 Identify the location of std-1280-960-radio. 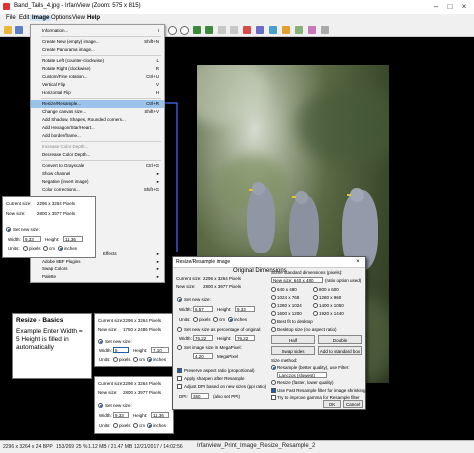
(315, 297).